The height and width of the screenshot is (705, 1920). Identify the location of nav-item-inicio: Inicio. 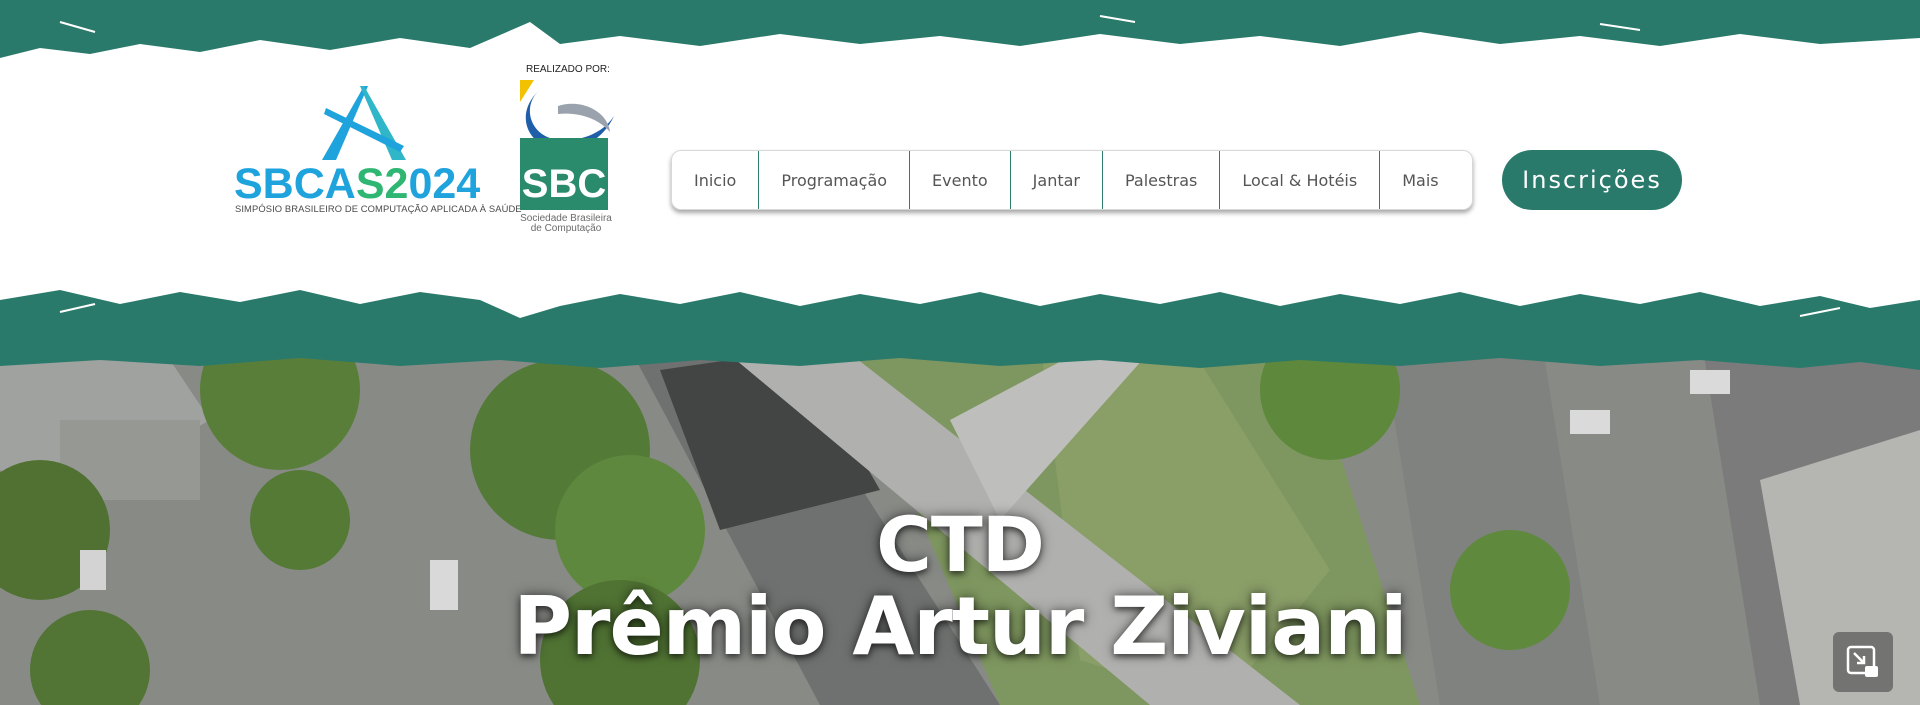
(716, 180).